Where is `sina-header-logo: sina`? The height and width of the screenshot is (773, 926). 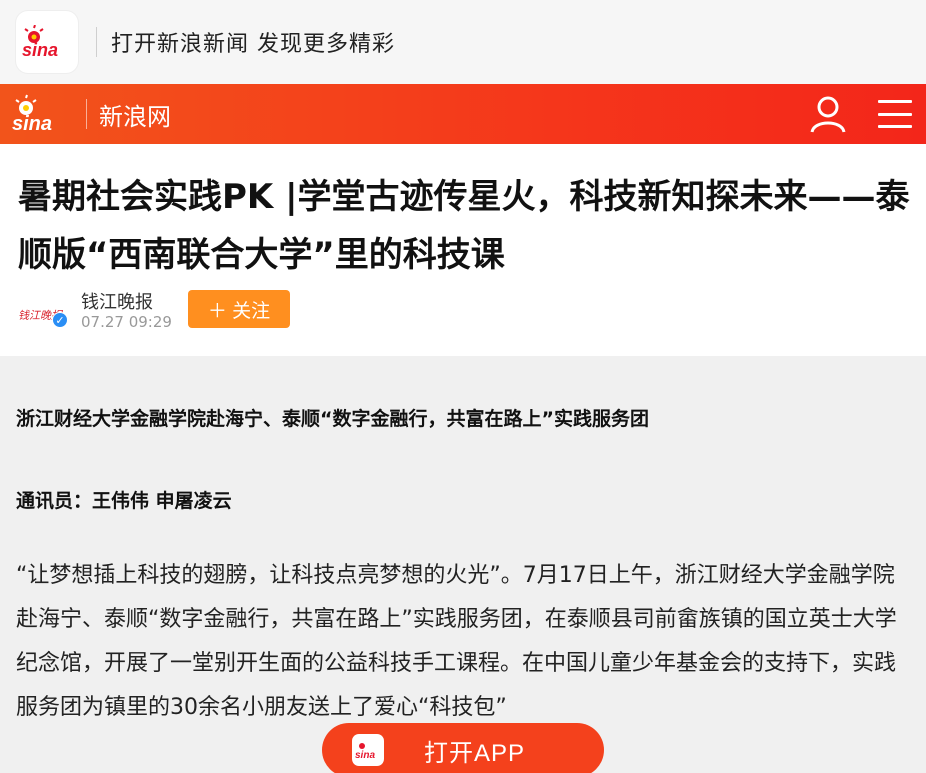 sina-header-logo: sina is located at coordinates (41, 114).